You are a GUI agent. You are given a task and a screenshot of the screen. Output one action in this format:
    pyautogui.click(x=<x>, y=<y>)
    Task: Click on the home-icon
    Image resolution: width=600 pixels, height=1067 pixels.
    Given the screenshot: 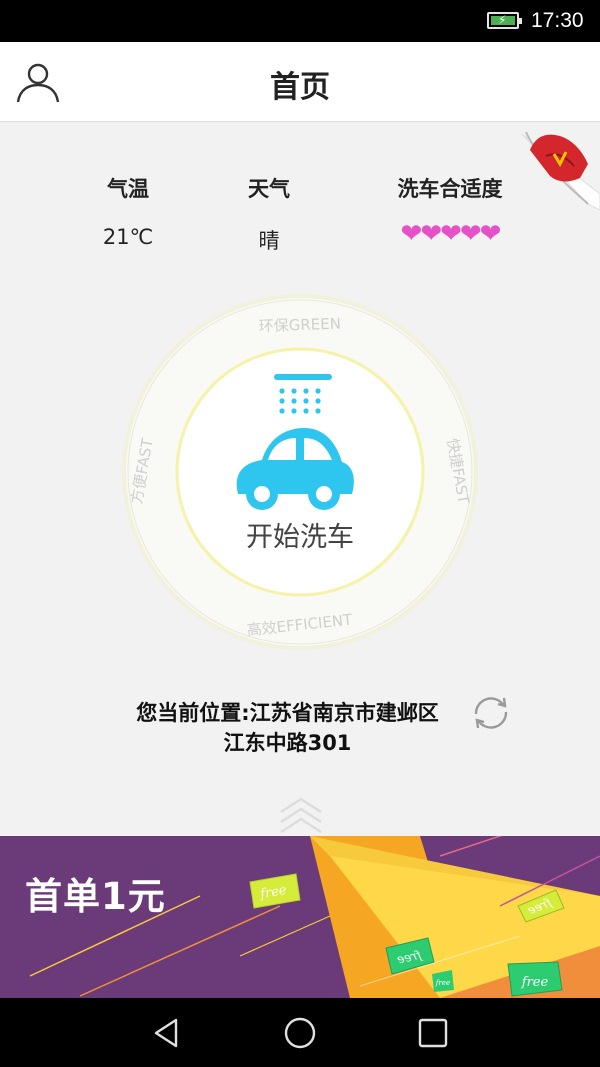 What is the action you would take?
    pyautogui.click(x=300, y=1033)
    